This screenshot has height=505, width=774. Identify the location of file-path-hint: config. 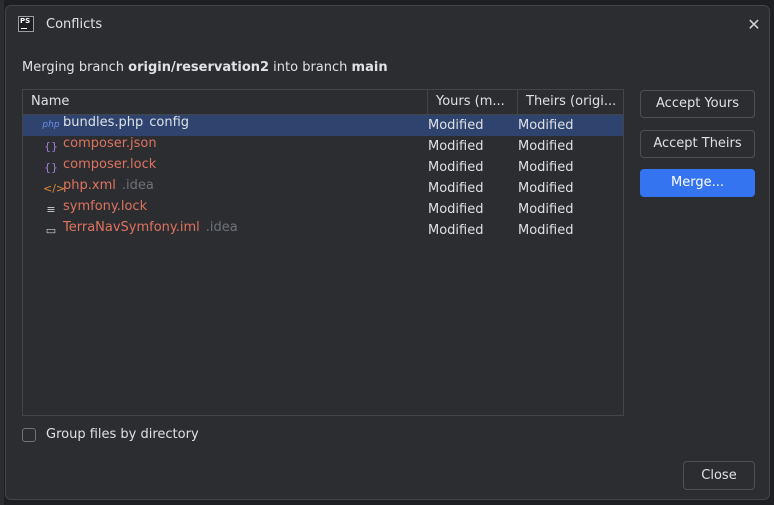
(169, 122).